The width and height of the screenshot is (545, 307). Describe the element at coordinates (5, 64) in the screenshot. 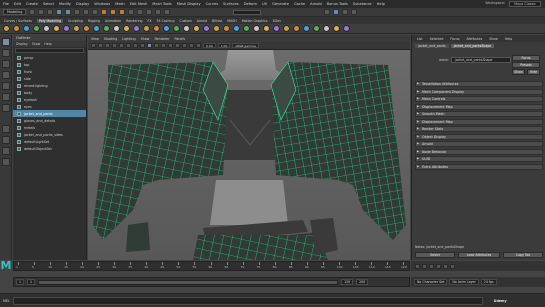

I see `paint-select-icon` at that location.